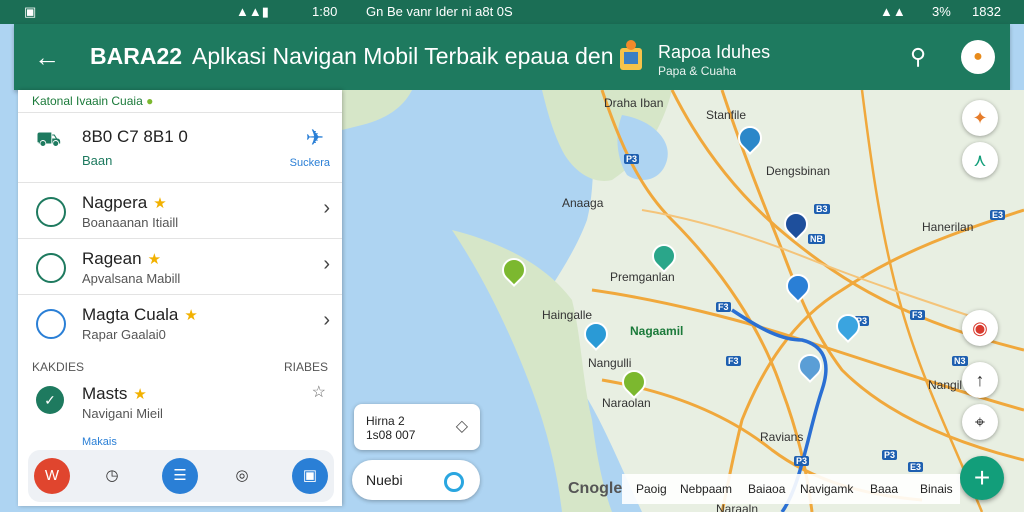 This screenshot has height=512, width=1024. Describe the element at coordinates (112, 476) in the screenshot. I see `speed-button: ◷` at that location.